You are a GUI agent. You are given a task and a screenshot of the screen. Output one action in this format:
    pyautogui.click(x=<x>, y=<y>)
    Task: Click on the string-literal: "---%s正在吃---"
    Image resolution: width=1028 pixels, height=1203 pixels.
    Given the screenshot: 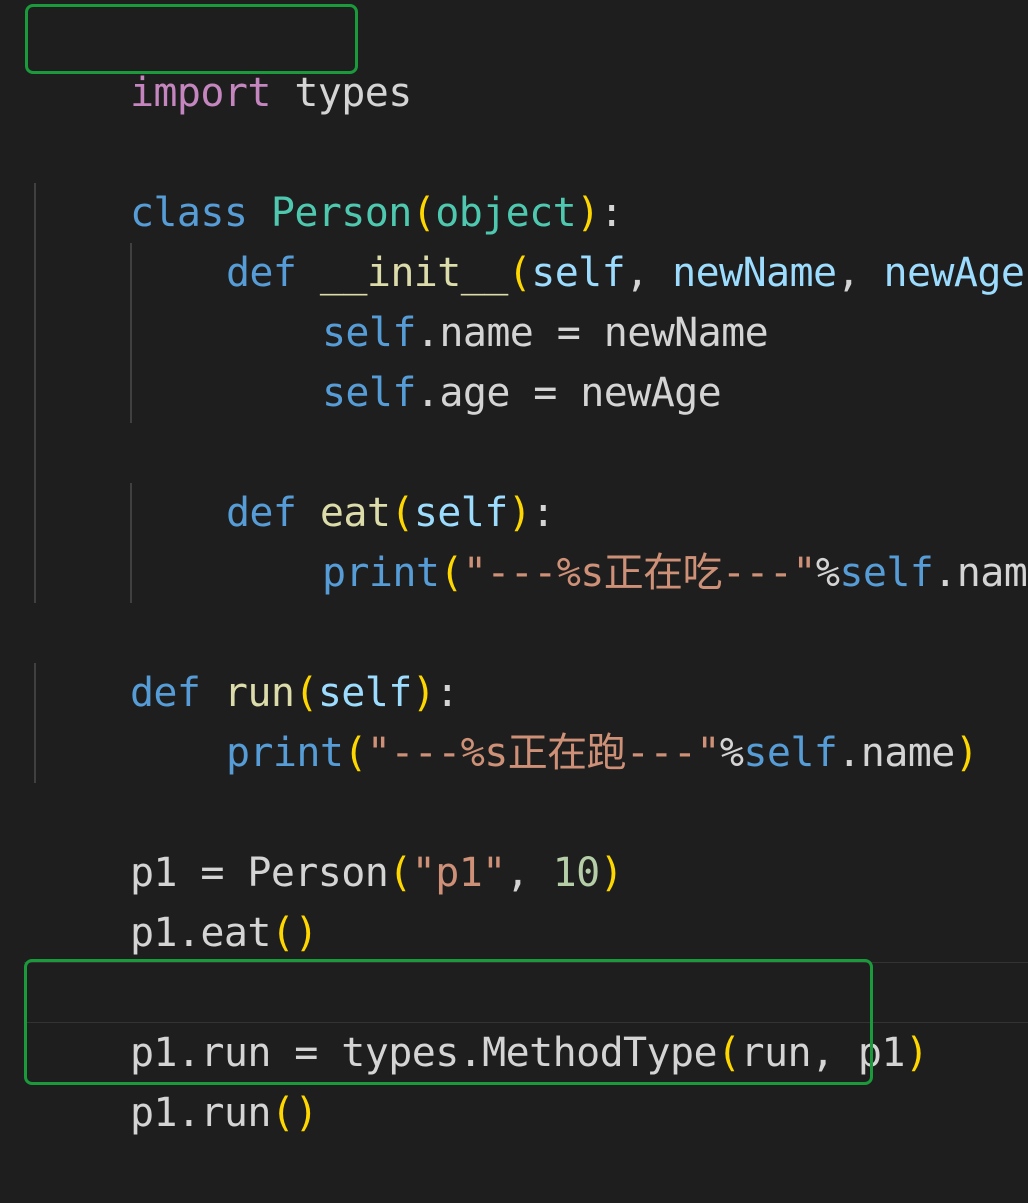 What is the action you would take?
    pyautogui.click(x=639, y=573)
    